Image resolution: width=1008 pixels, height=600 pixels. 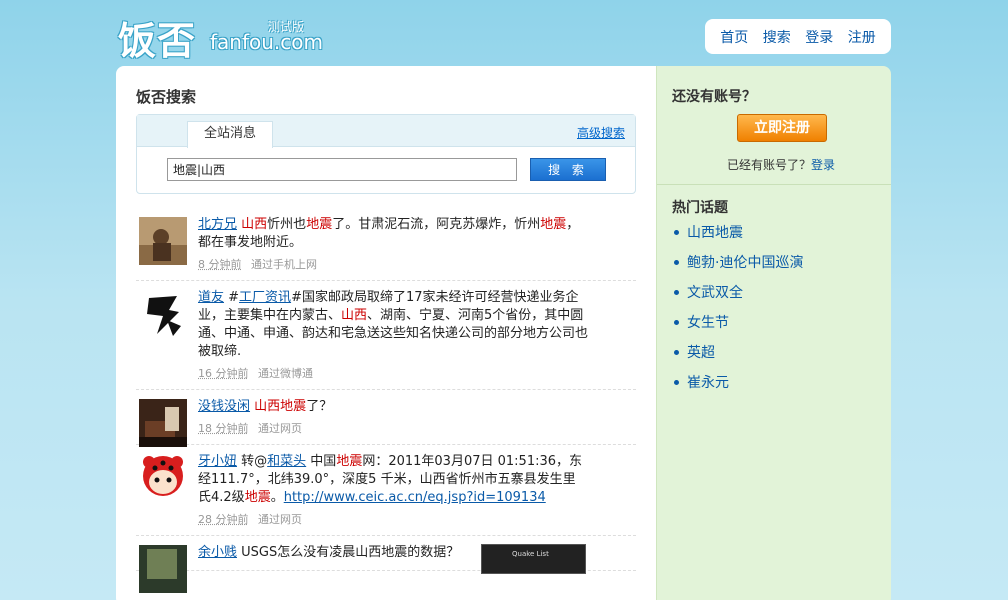 I want to click on message-source: 通过微博通, so click(x=285, y=373).